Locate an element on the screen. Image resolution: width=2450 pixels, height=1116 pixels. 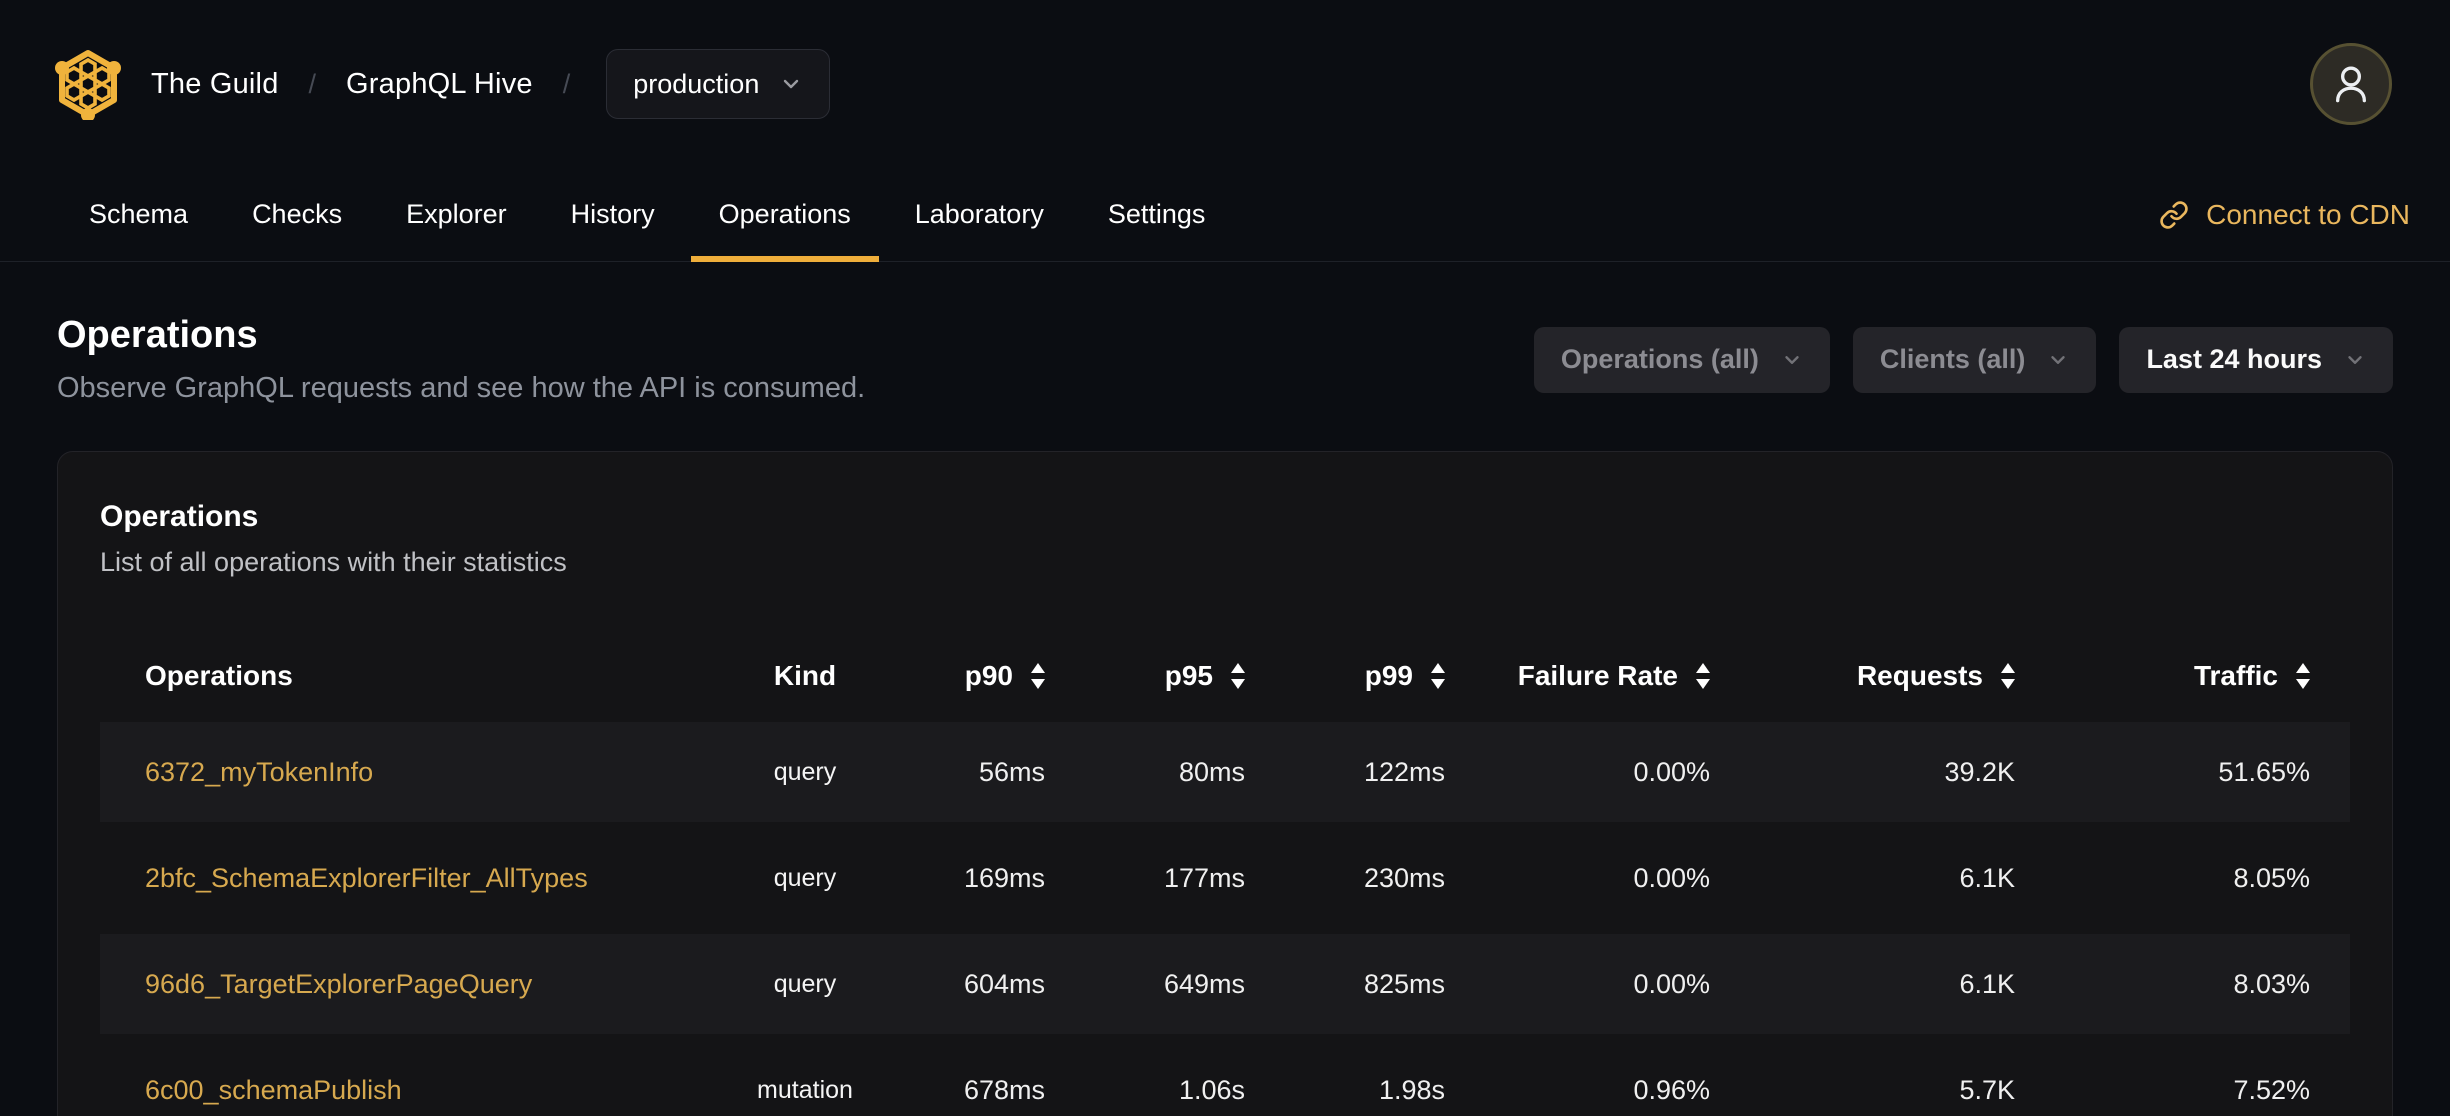
cell-p99: 122ms is located at coordinates (1404, 771).